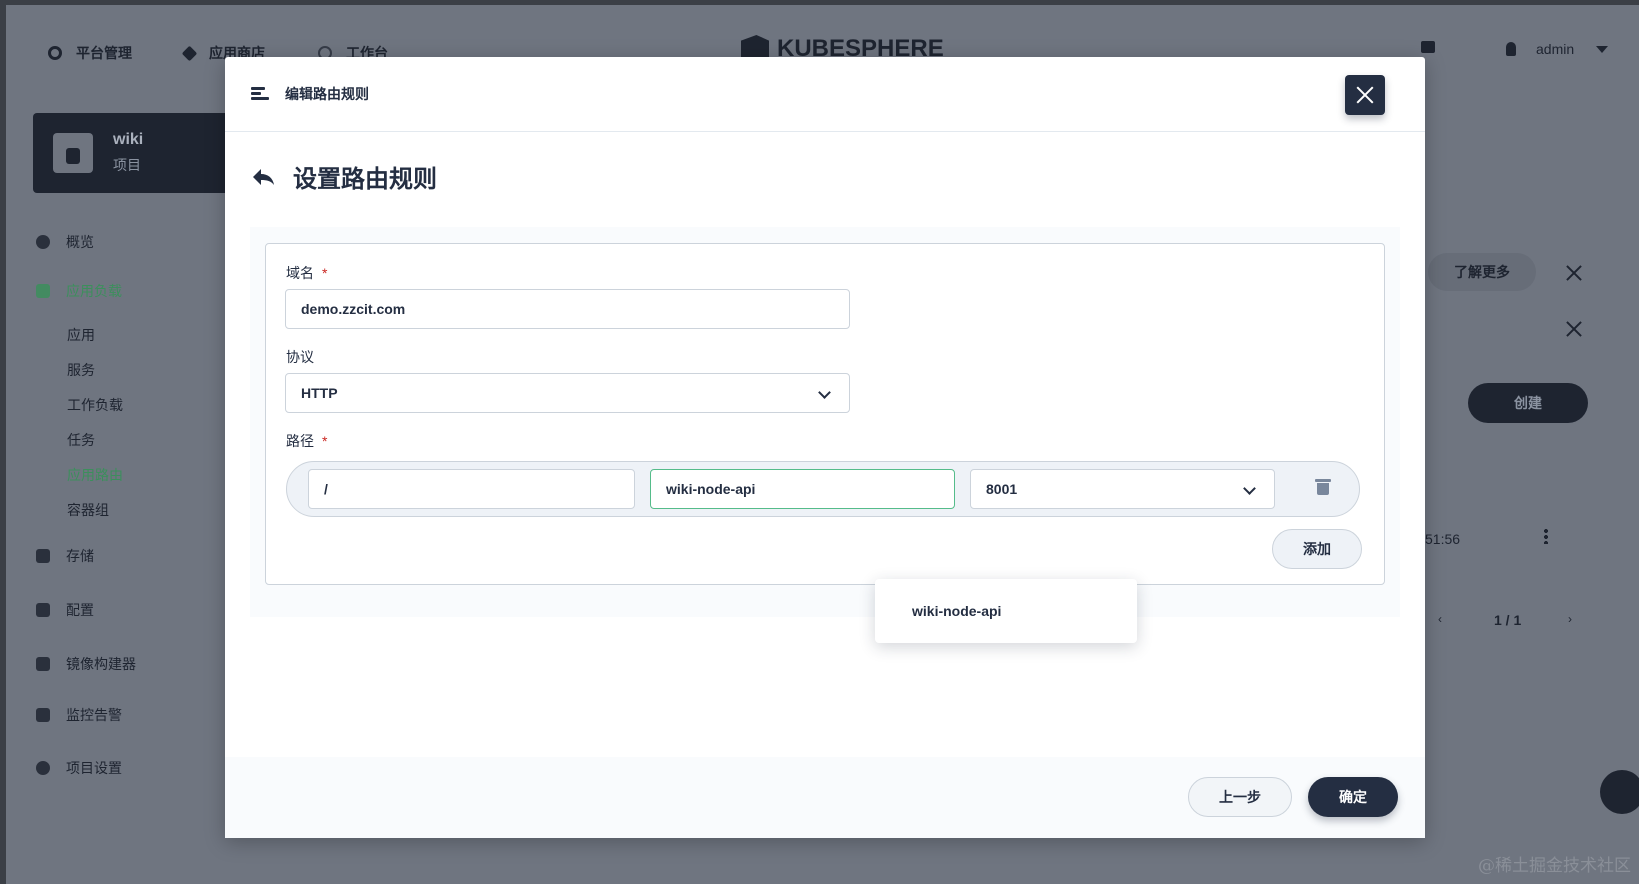  What do you see at coordinates (300, 441) in the screenshot?
I see `path-label-text: 路径` at bounding box center [300, 441].